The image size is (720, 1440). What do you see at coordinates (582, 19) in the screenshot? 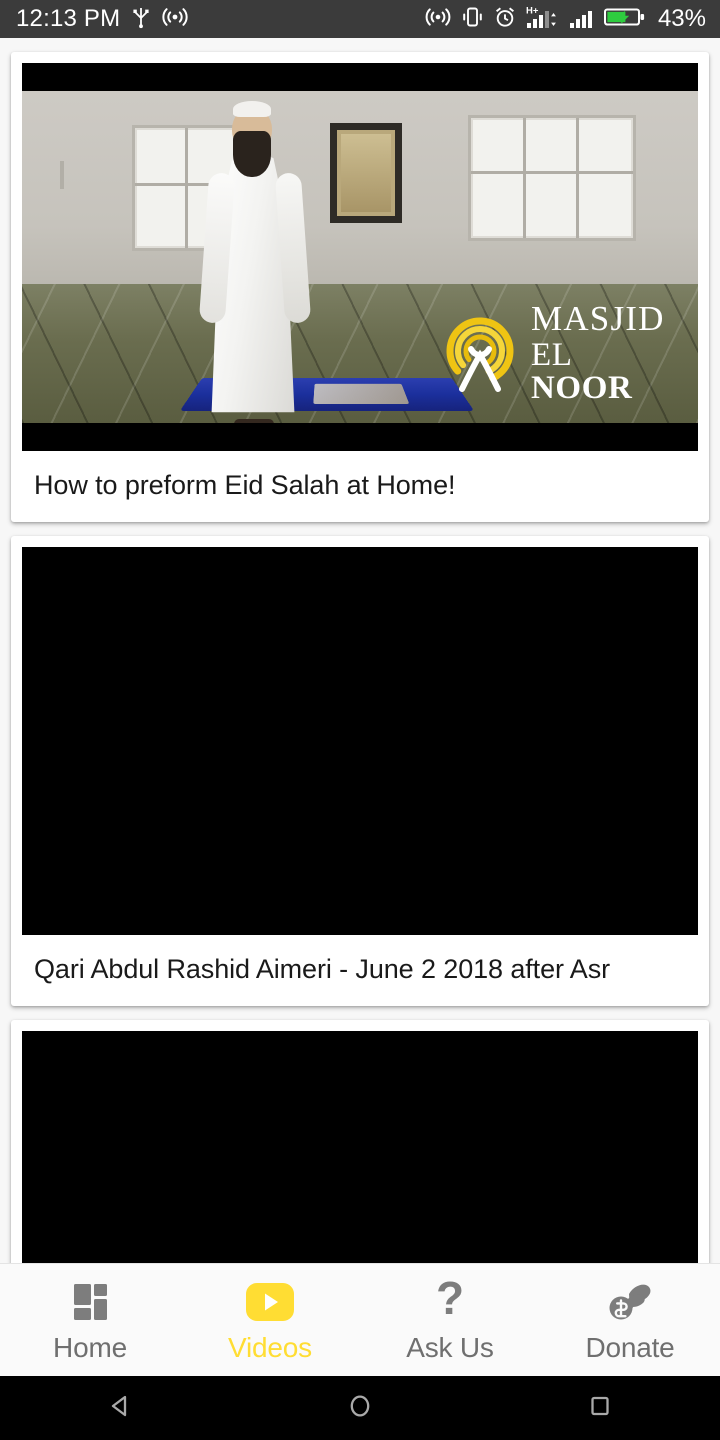
I see `signal-icon` at bounding box center [582, 19].